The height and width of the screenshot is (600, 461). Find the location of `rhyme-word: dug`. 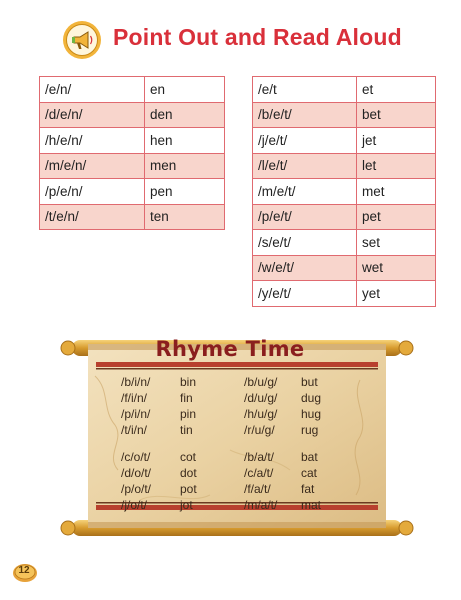

rhyme-word: dug is located at coordinates (311, 398).